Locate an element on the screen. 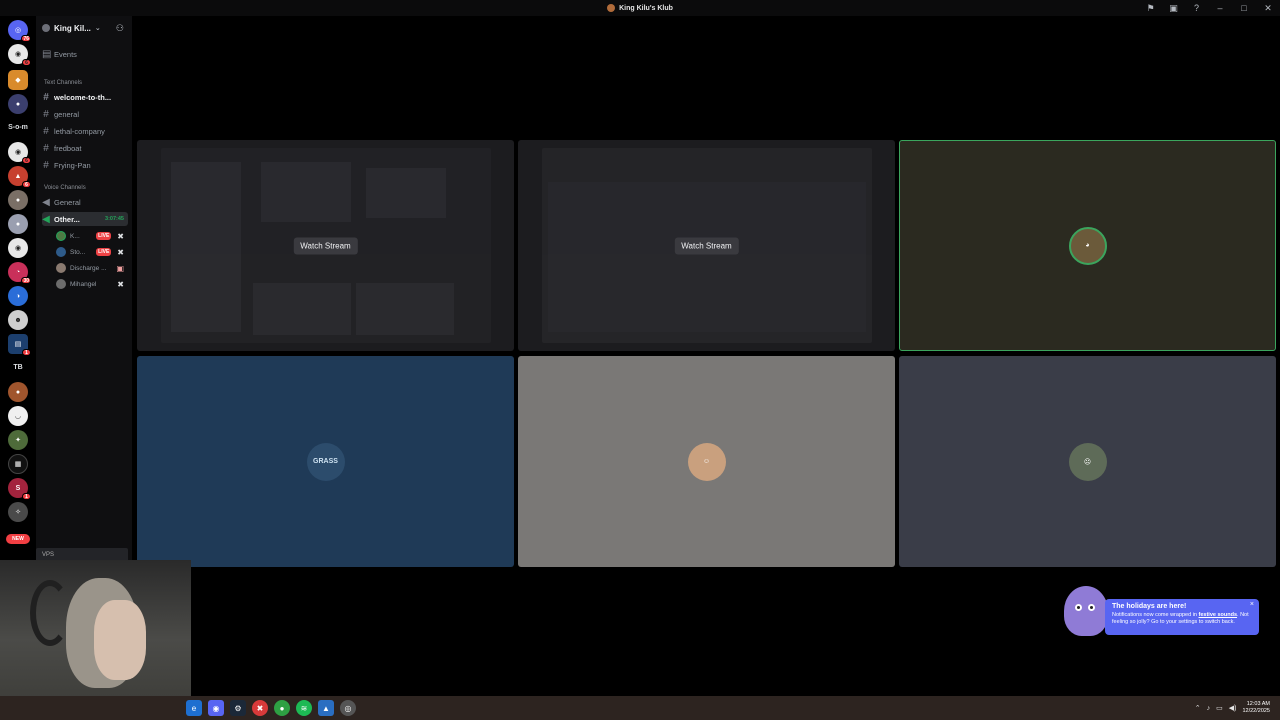 This screenshot has height=720, width=1280. server-icon: ✧ is located at coordinates (18, 512).